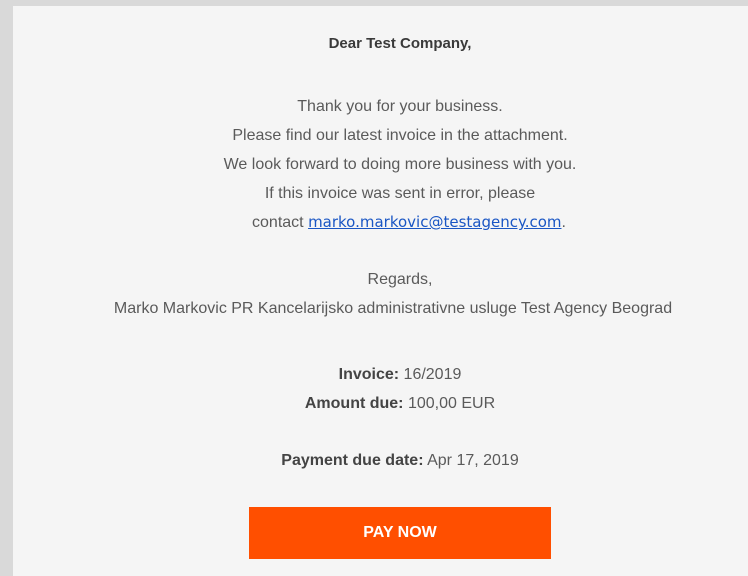 This screenshot has height=576, width=748. I want to click on invoice-details: Invoice: 16/2019 Amount due: 100,00 EUR, so click(380, 389).